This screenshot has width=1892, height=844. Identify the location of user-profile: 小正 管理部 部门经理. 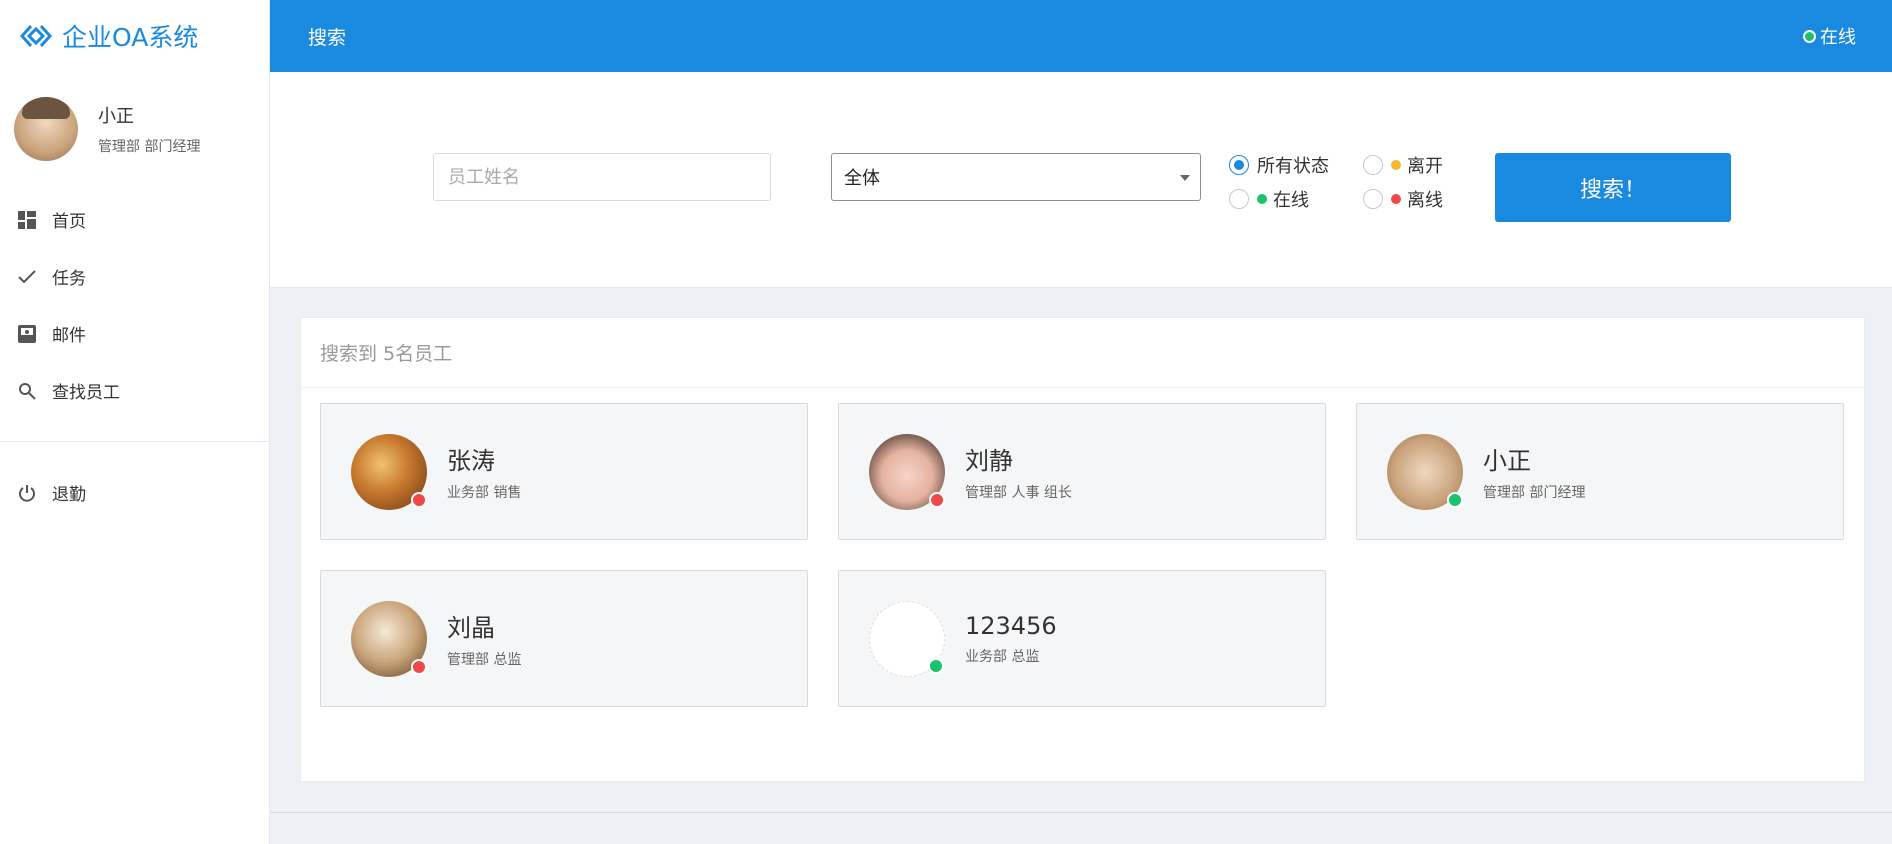
(134, 126).